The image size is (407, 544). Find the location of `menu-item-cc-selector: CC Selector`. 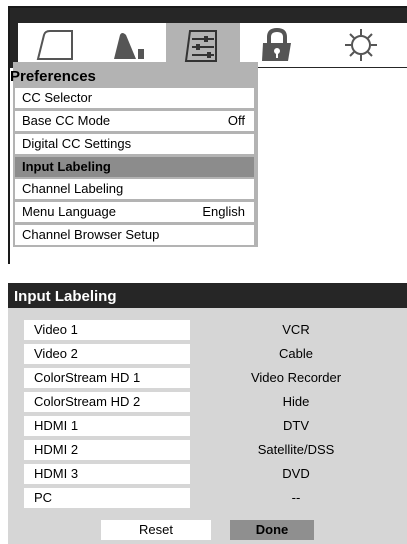

menu-item-cc-selector: CC Selector is located at coordinates (134, 98).